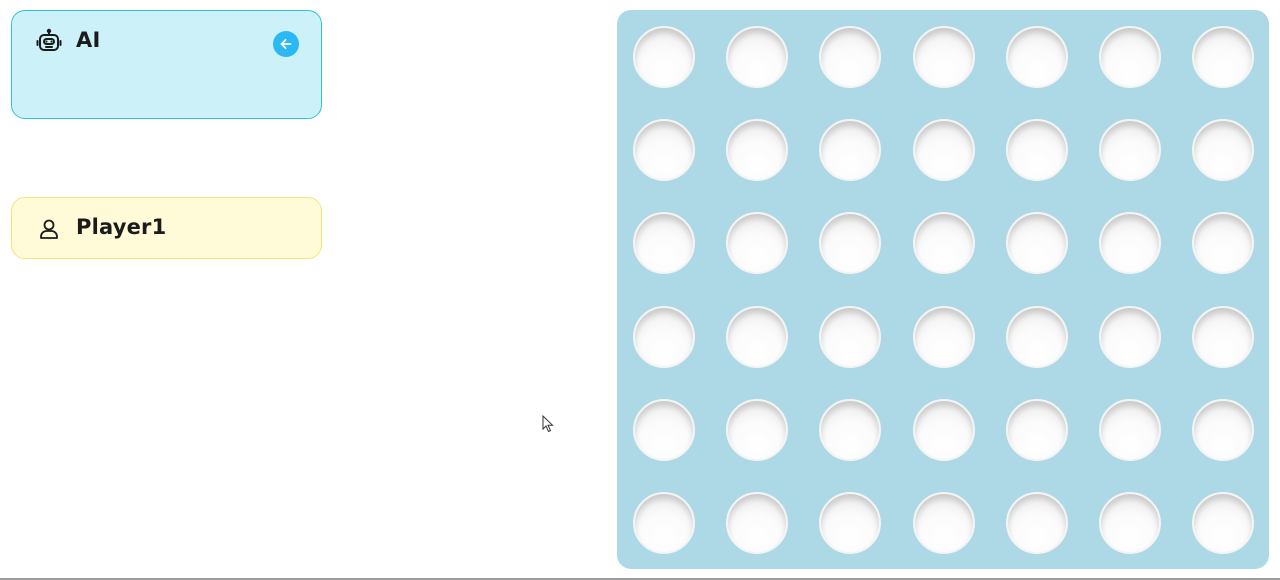  I want to click on player-name-ai: AI, so click(88, 40).